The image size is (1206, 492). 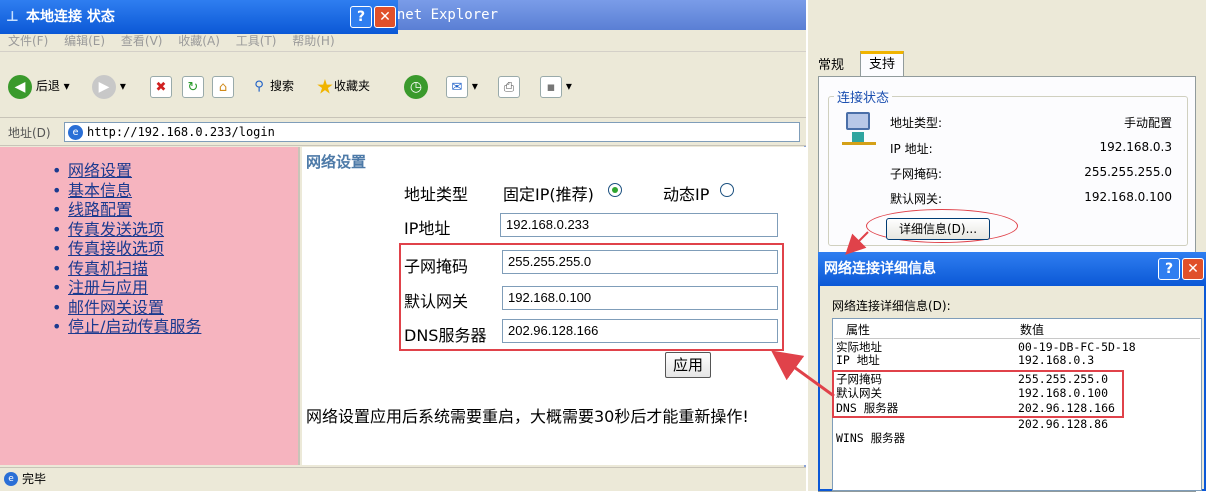 What do you see at coordinates (820, 314) in the screenshot?
I see `annotation-arrows` at bounding box center [820, 314].